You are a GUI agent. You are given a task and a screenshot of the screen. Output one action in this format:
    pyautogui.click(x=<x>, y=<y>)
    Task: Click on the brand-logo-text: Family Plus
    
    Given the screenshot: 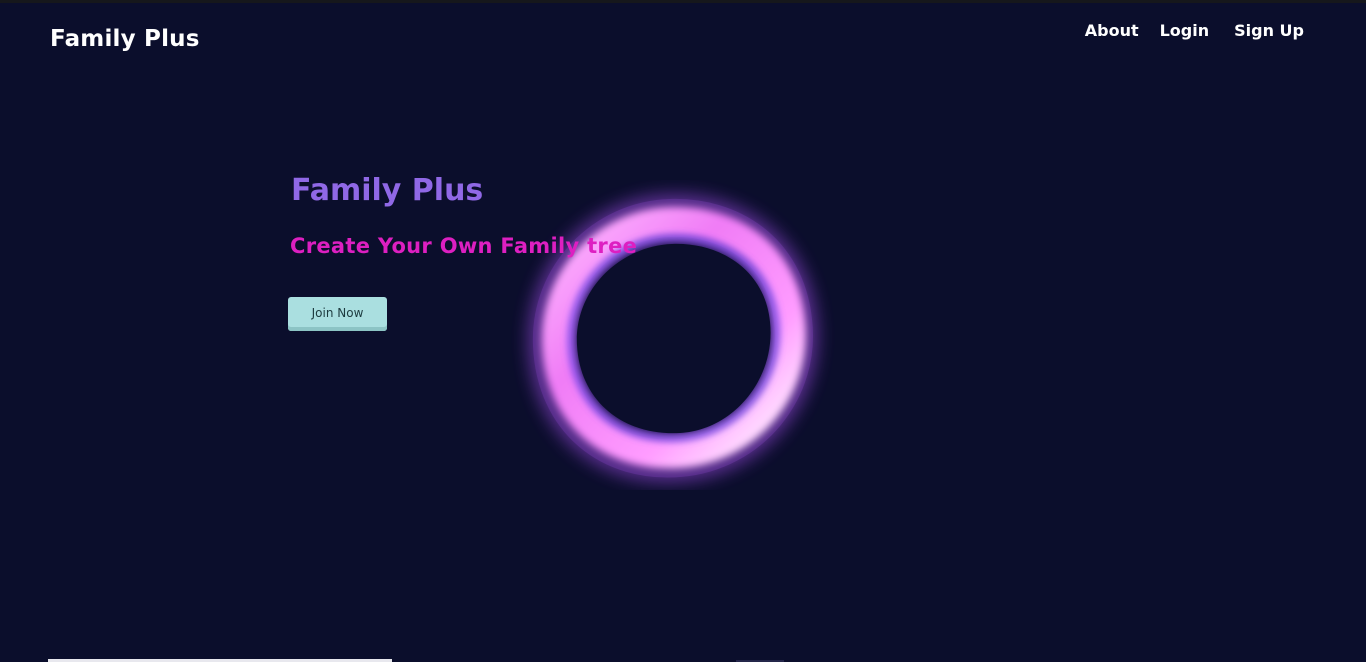 What is the action you would take?
    pyautogui.click(x=125, y=39)
    